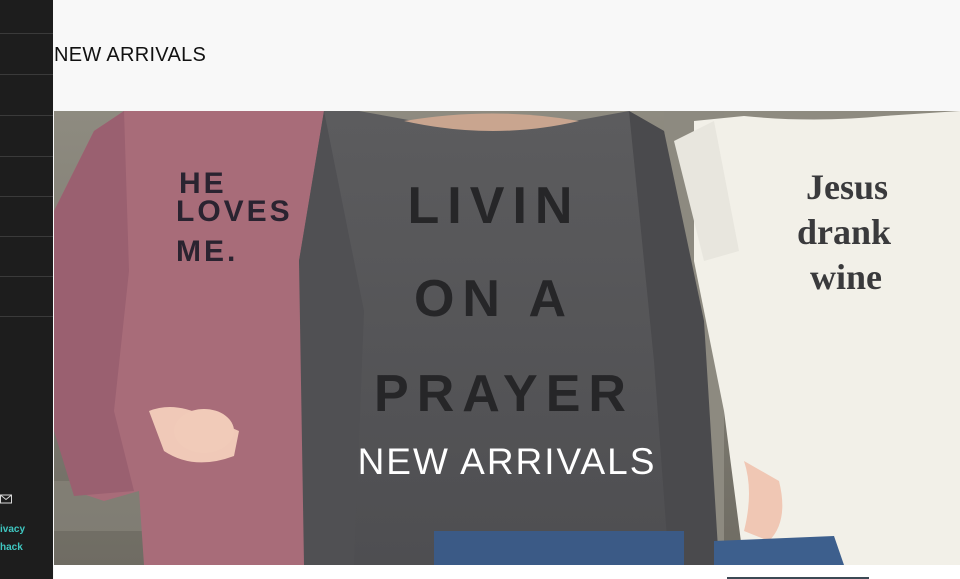 This screenshot has width=960, height=579. I want to click on shirt-right-line-3: wine, so click(846, 277).